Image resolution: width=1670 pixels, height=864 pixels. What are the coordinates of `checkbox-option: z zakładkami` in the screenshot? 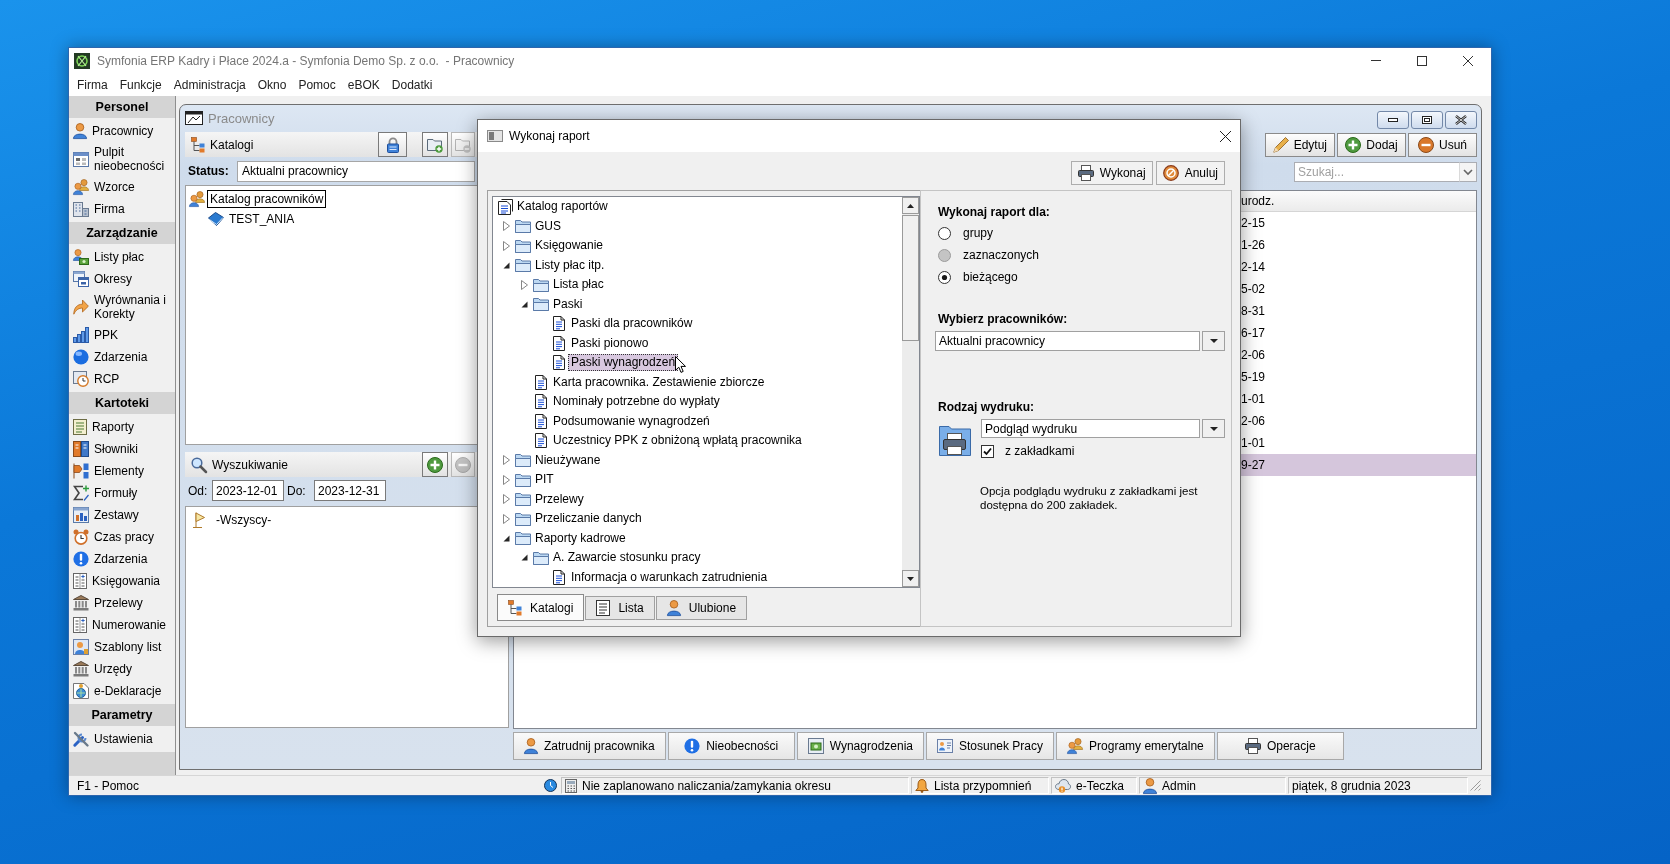 It's located at (1103, 451).